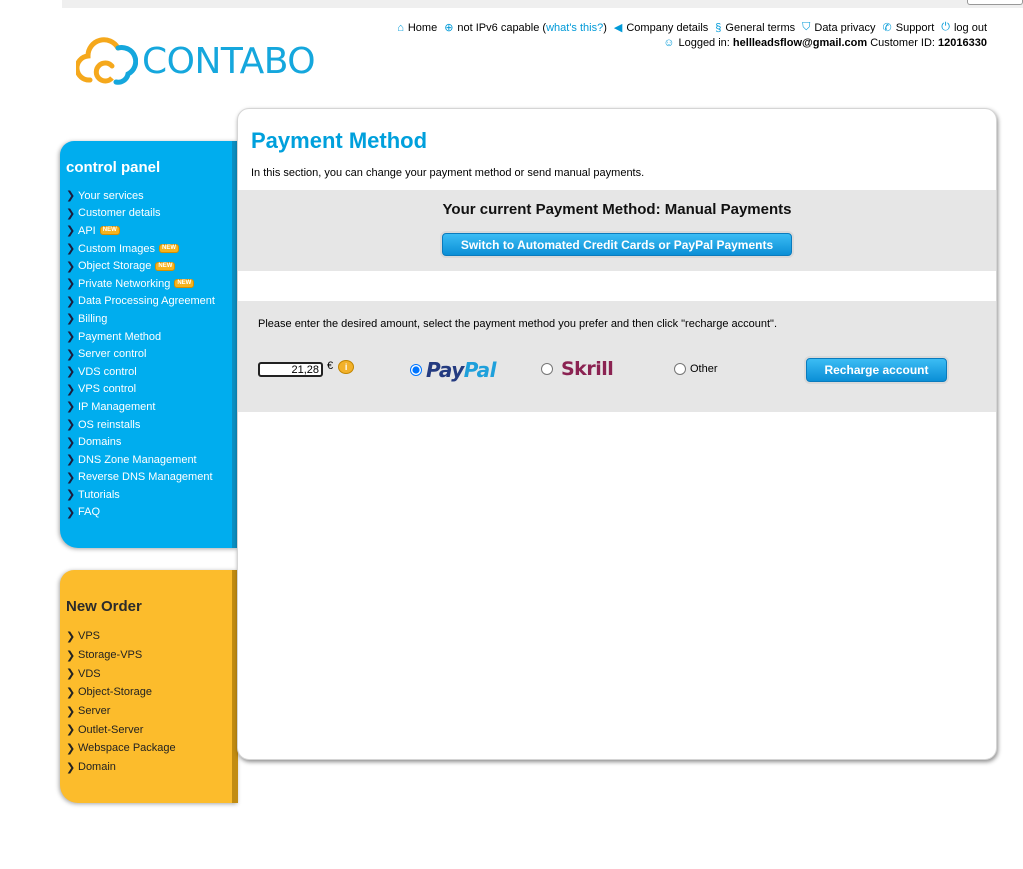  What do you see at coordinates (94, 711) in the screenshot?
I see `order-item-label: Server` at bounding box center [94, 711].